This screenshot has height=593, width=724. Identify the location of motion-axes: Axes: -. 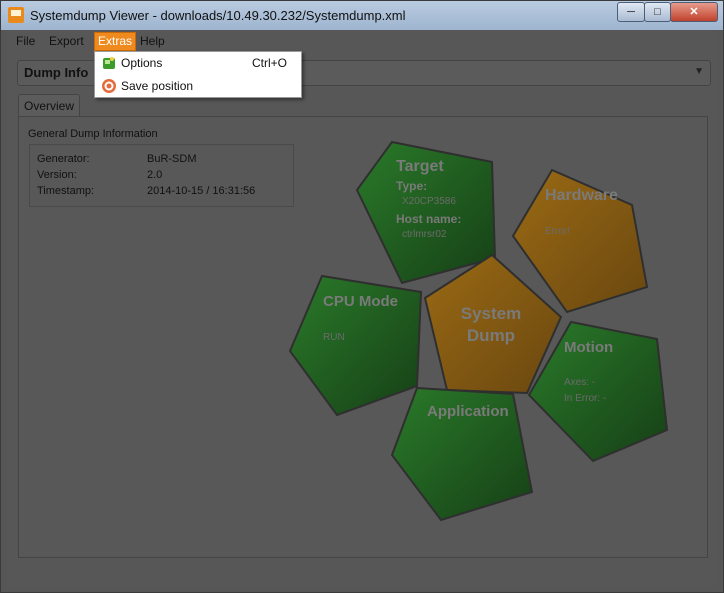
(580, 382).